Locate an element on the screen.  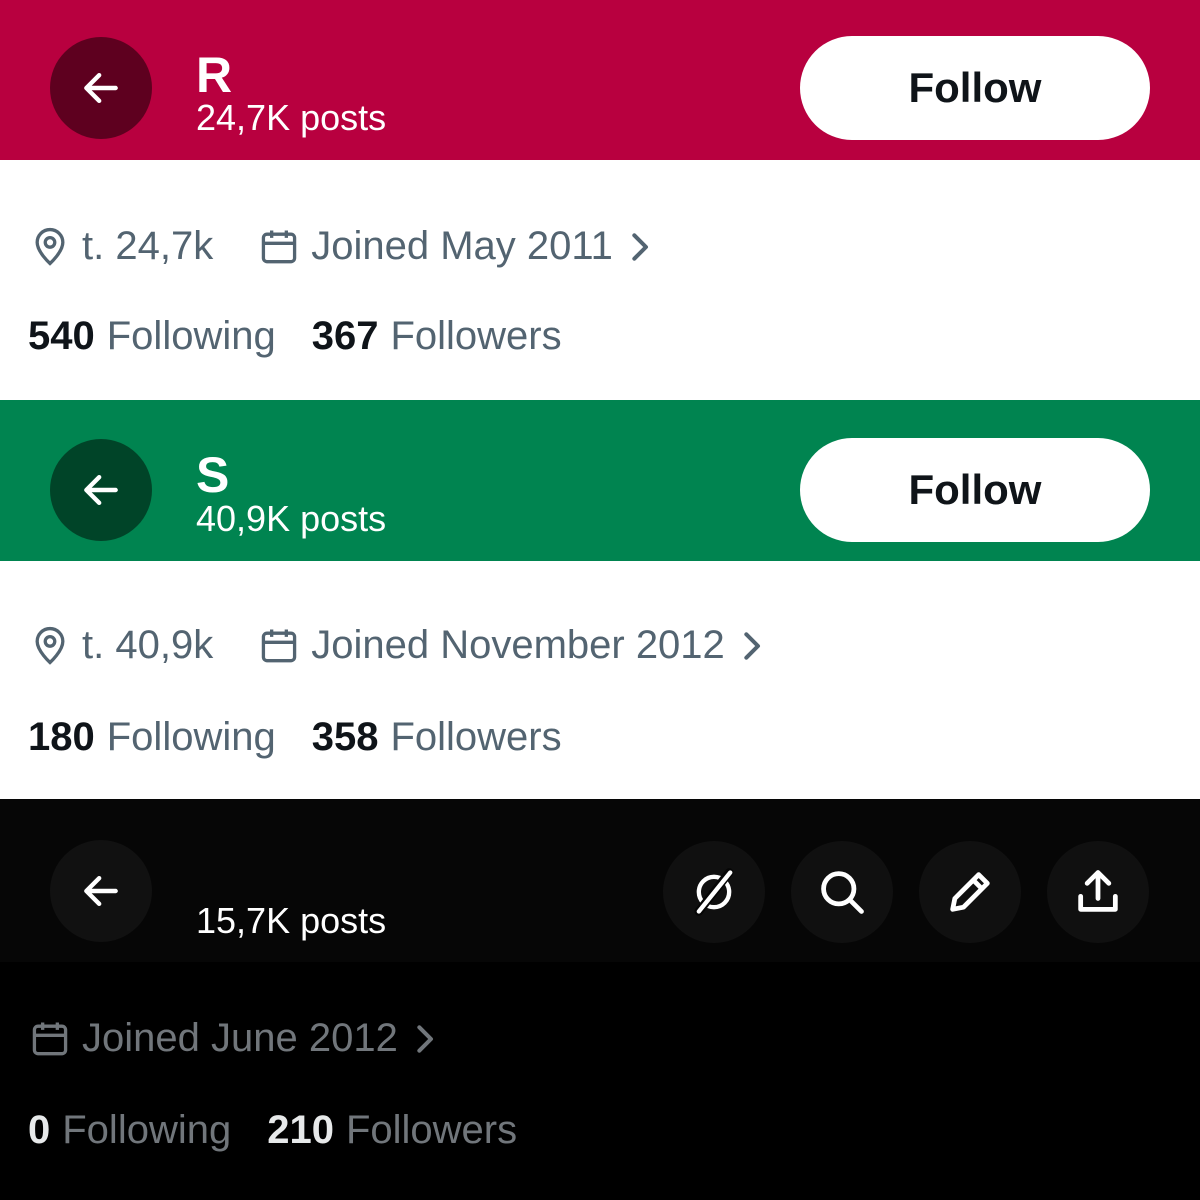
posts-count: 40,9K posts is located at coordinates (291, 518).